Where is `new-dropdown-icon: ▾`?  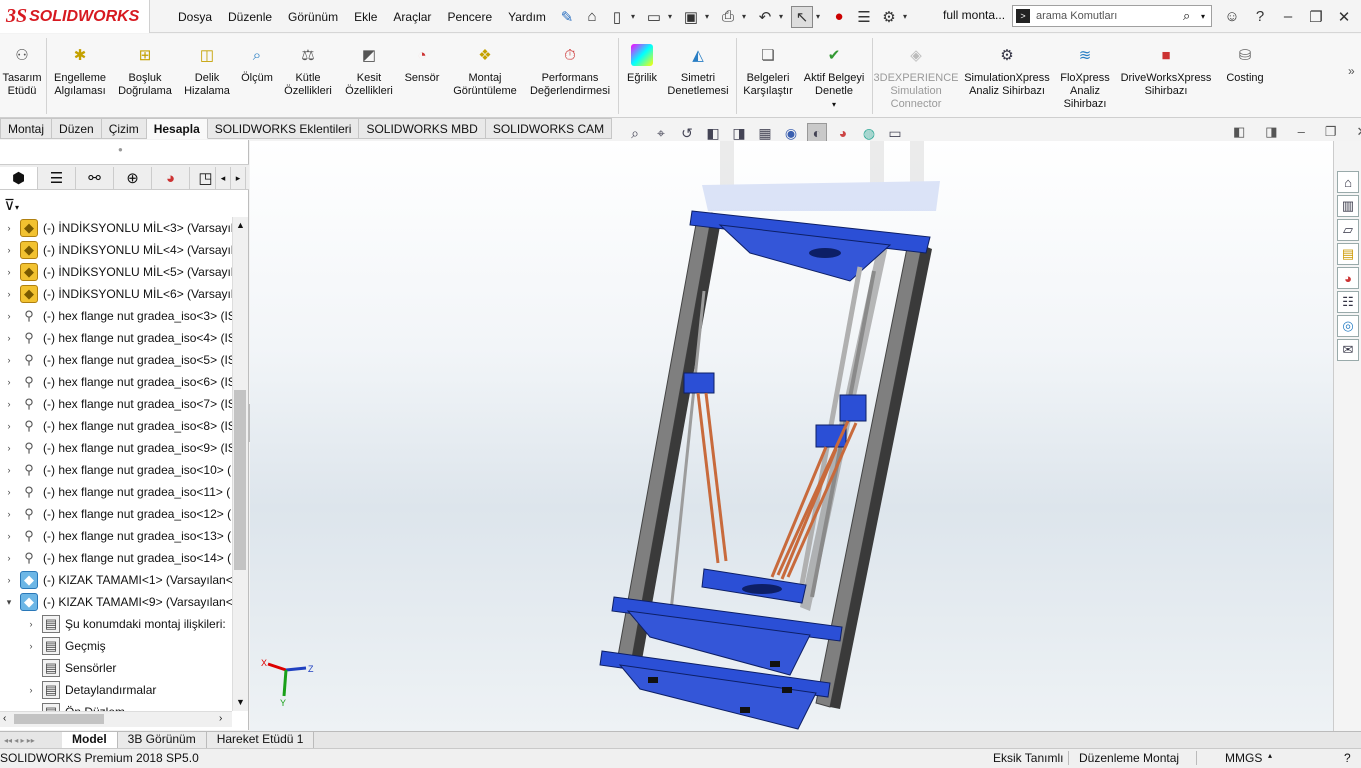 new-dropdown-icon: ▾ is located at coordinates (635, 16).